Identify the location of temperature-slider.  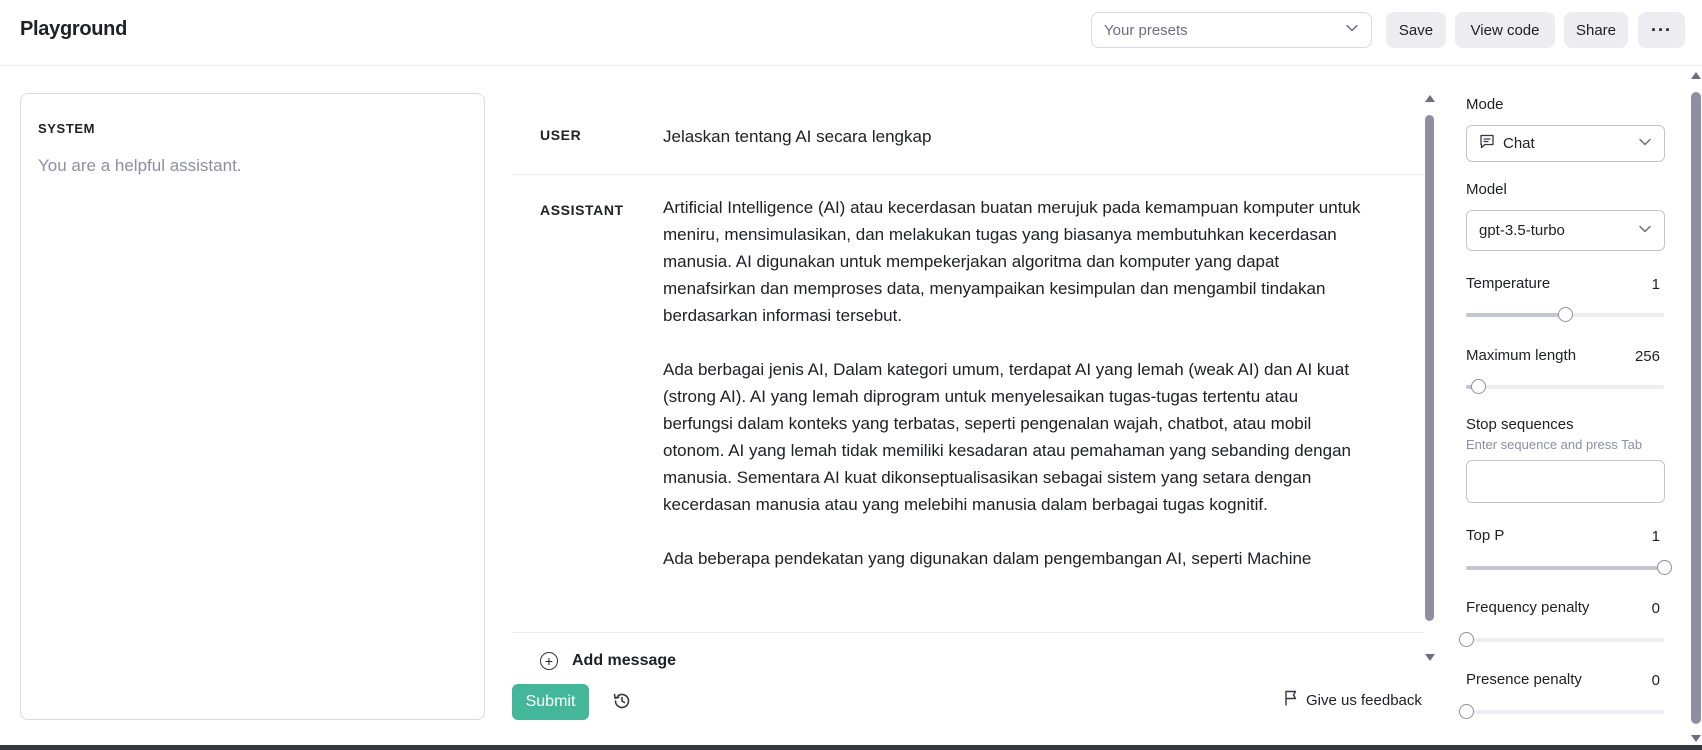
(1565, 314).